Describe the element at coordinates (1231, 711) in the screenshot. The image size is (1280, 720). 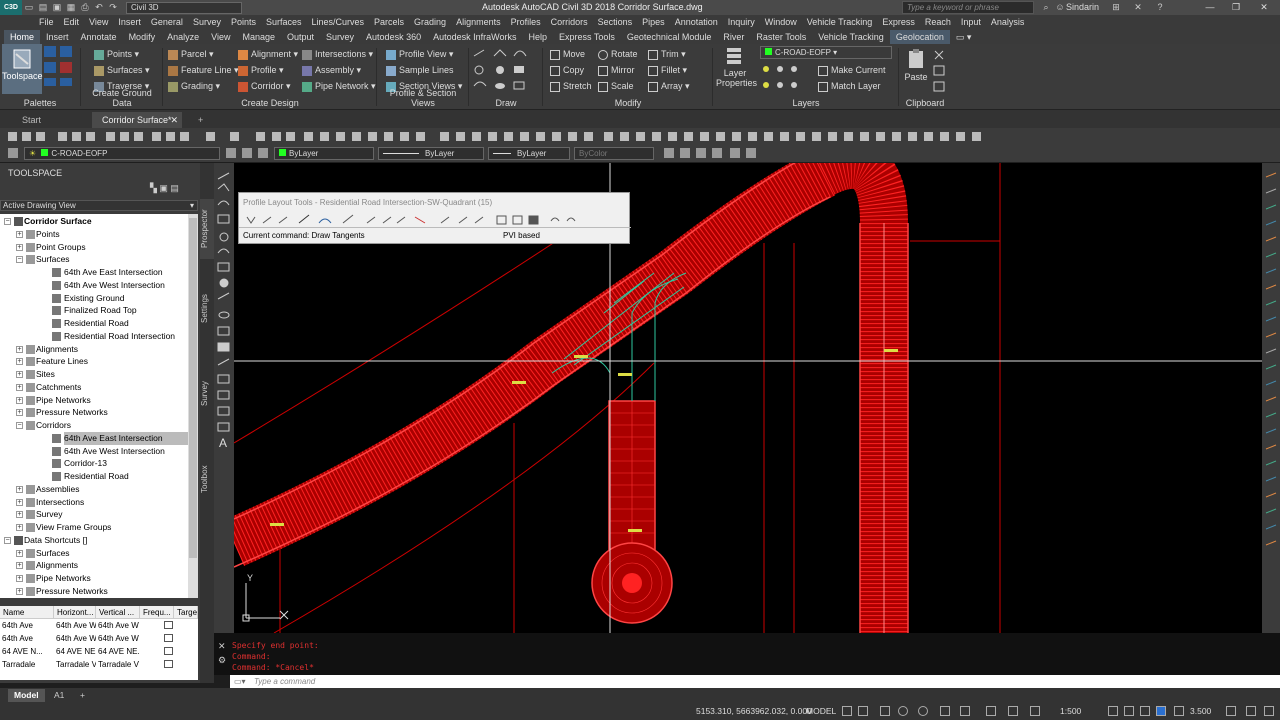
I see `isolate-icon` at that location.